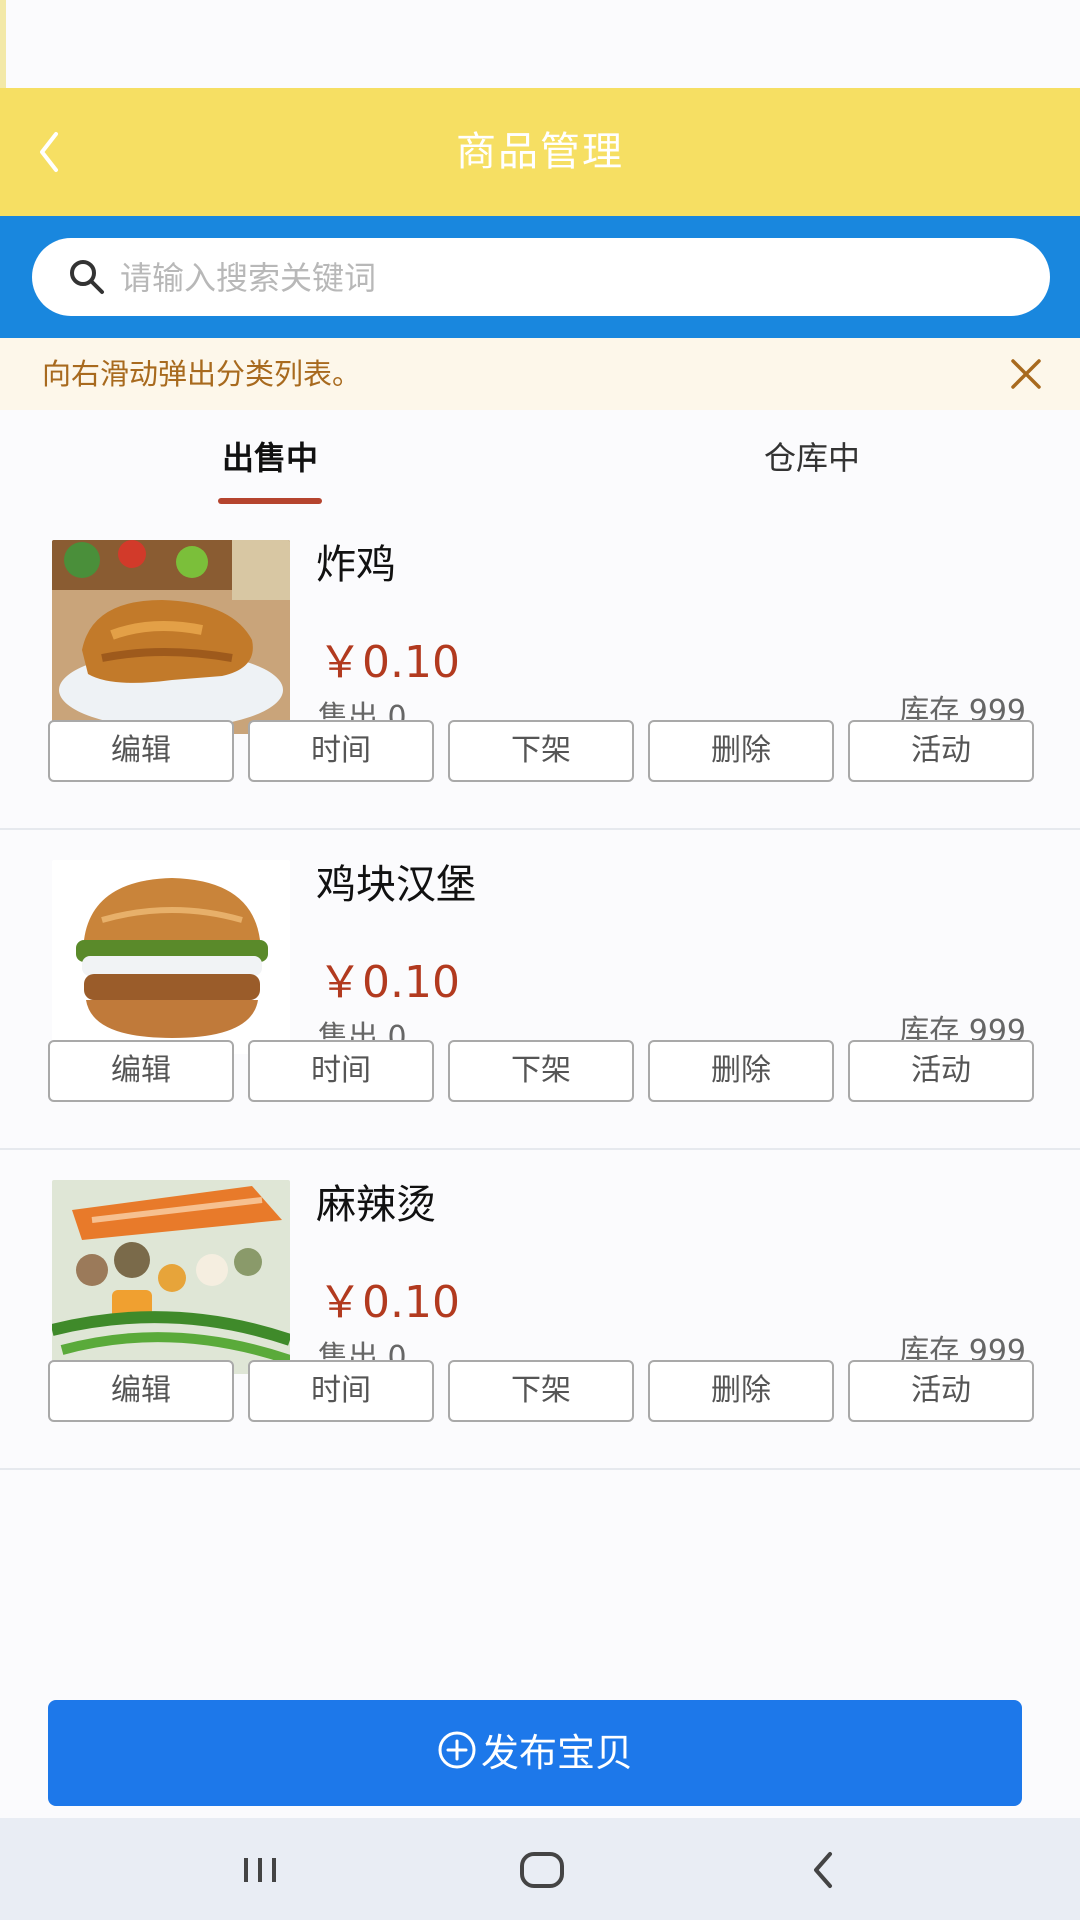  I want to click on search-input, so click(570, 278).